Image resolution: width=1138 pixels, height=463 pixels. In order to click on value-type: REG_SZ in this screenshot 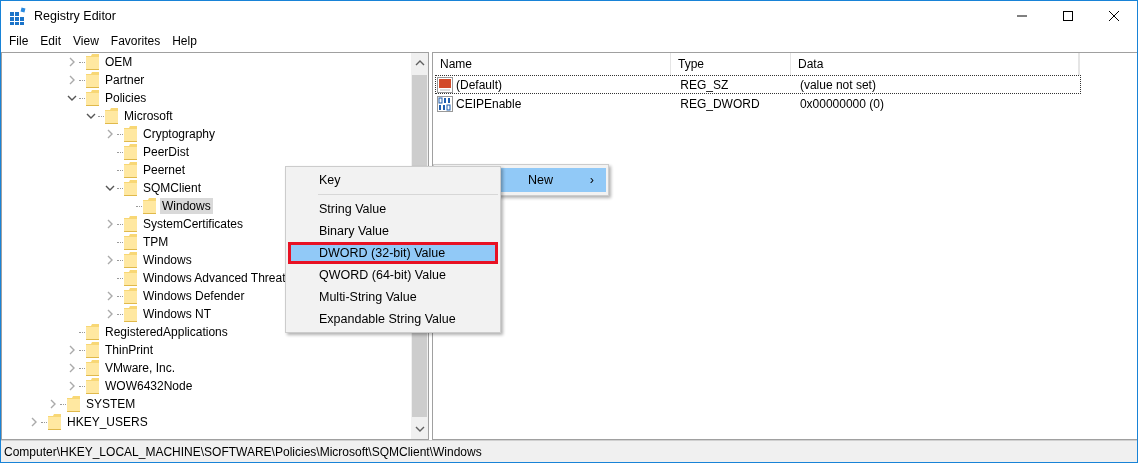, I will do `click(704, 84)`.